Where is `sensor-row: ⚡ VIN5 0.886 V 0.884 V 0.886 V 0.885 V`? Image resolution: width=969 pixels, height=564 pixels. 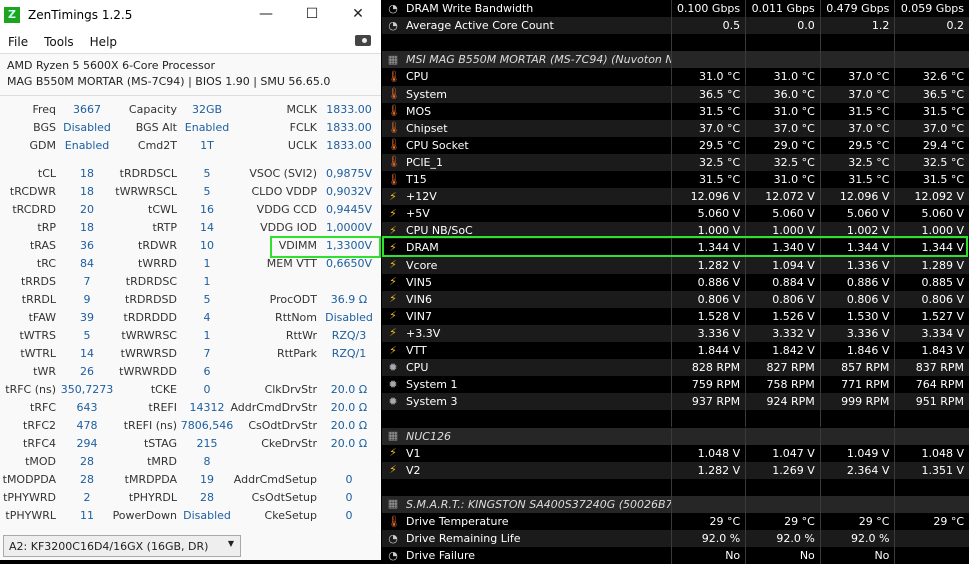 sensor-row: ⚡ VIN5 0.886 V 0.884 V 0.886 V 0.885 V is located at coordinates (675, 282).